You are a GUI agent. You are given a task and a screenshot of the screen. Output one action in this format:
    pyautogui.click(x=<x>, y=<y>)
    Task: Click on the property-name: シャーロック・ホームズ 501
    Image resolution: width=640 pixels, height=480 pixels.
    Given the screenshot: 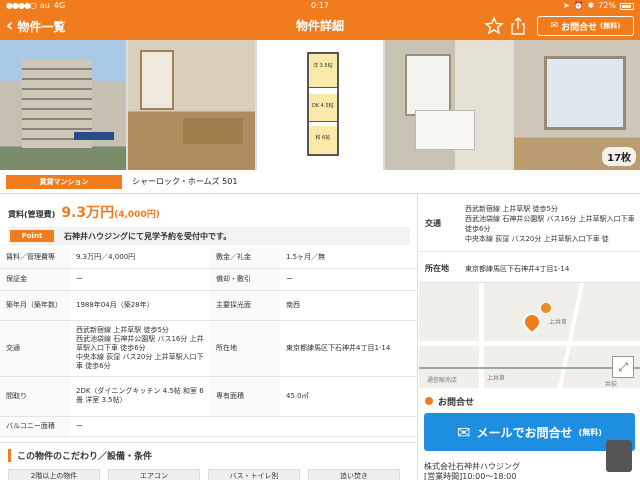 What is the action you would take?
    pyautogui.click(x=185, y=181)
    